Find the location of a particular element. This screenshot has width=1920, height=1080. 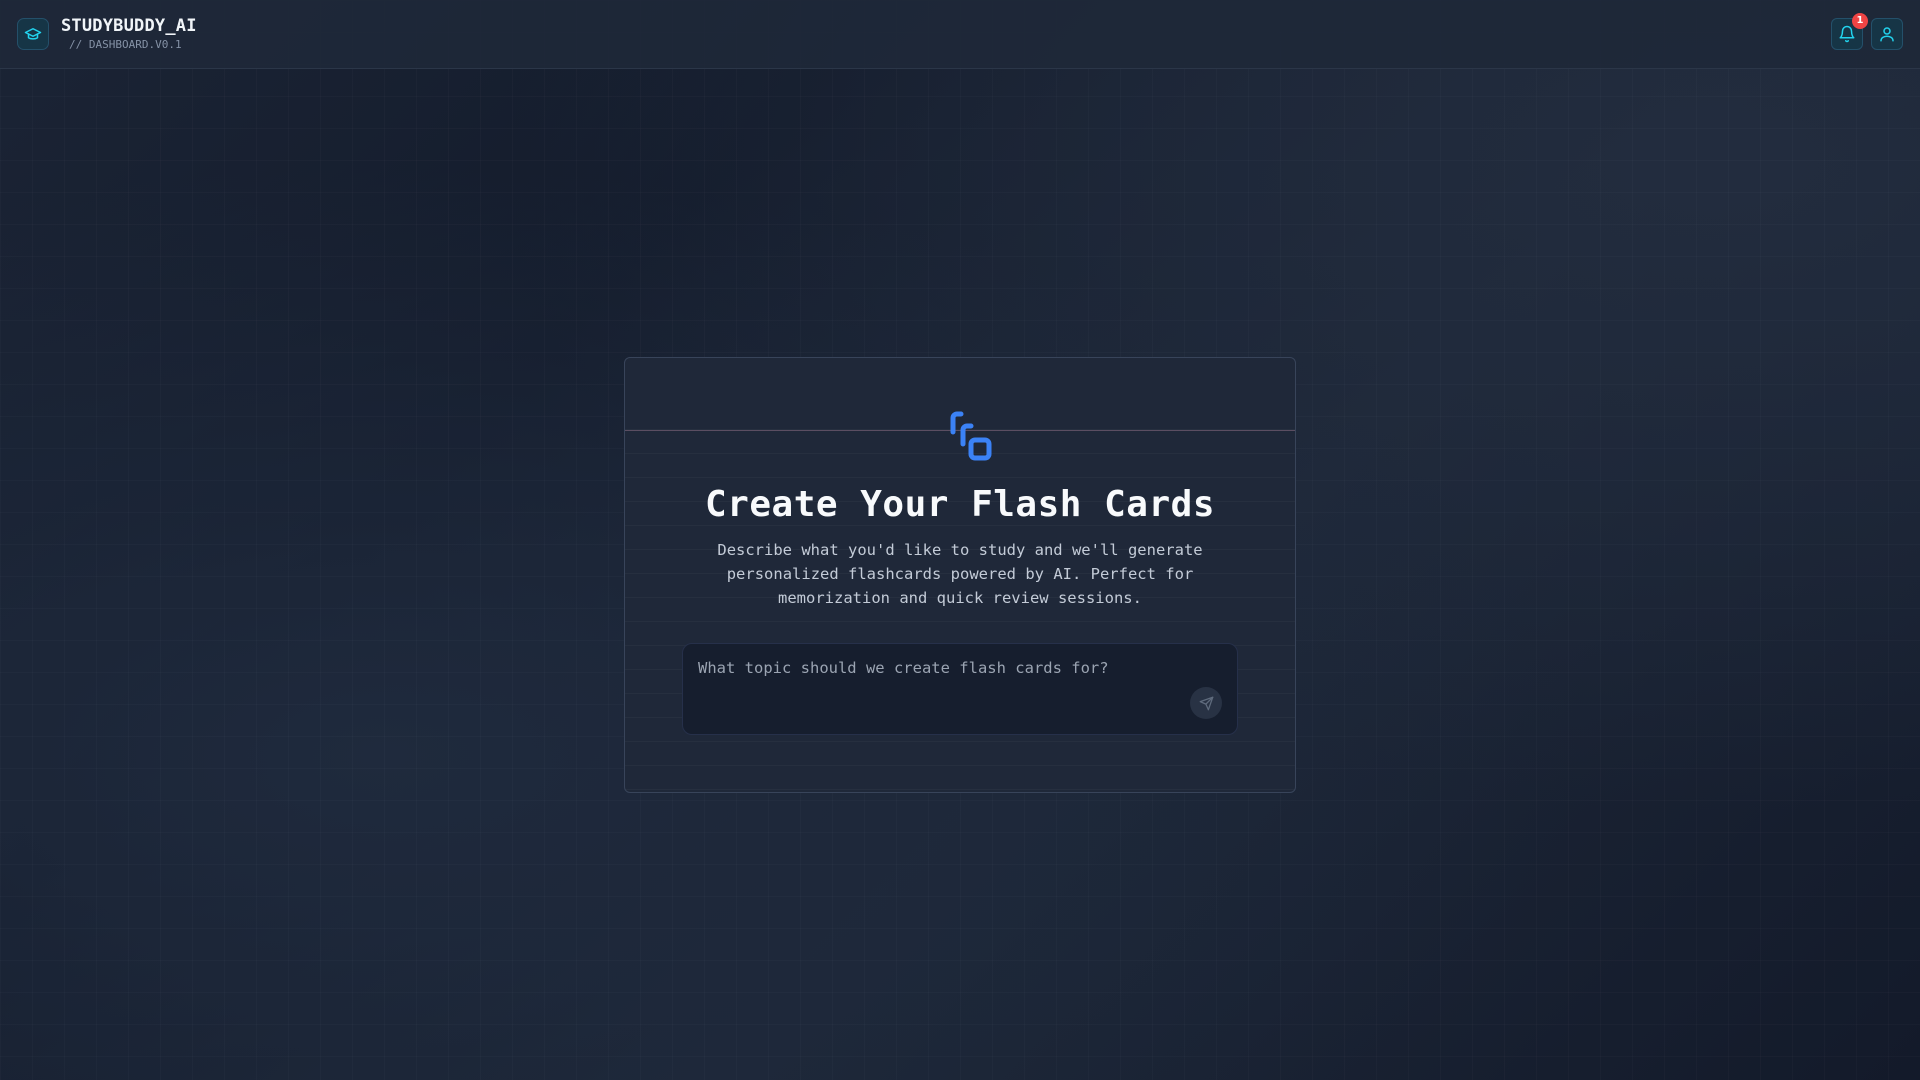

flashcards-icon is located at coordinates (965, 438).